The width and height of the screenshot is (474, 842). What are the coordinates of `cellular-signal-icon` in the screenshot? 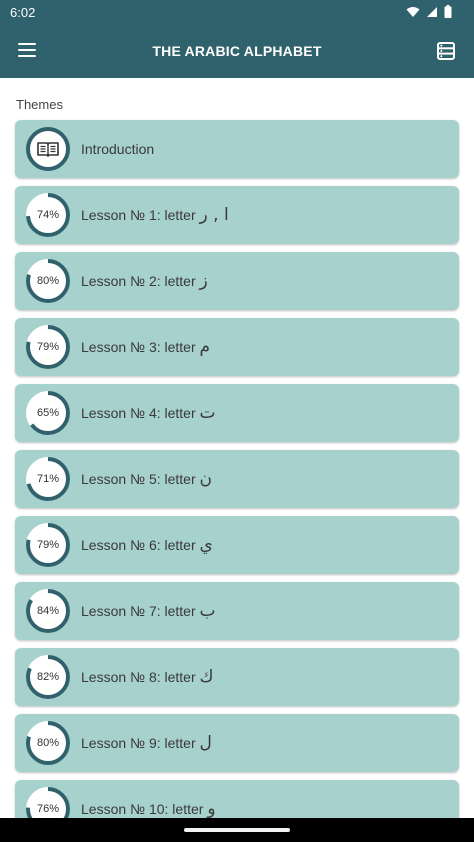 It's located at (432, 11).